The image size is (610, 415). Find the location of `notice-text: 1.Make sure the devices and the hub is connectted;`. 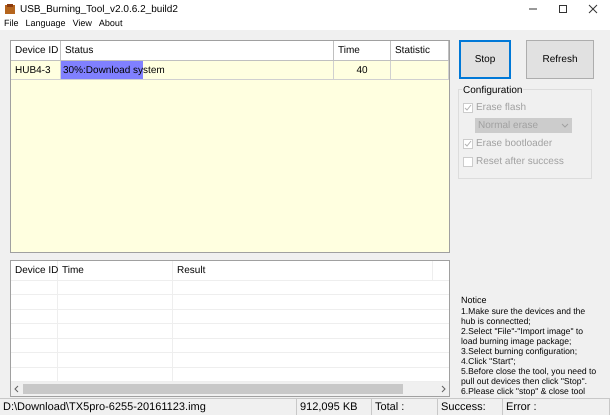

notice-text: 1.Make sure the devices and the hub is connectted; is located at coordinates (523, 316).